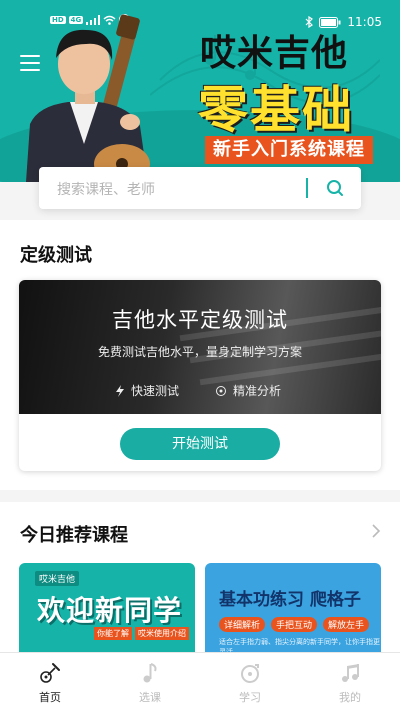 The width and height of the screenshot is (400, 711). What do you see at coordinates (346, 624) in the screenshot?
I see `course-tag: 解放左手` at bounding box center [346, 624].